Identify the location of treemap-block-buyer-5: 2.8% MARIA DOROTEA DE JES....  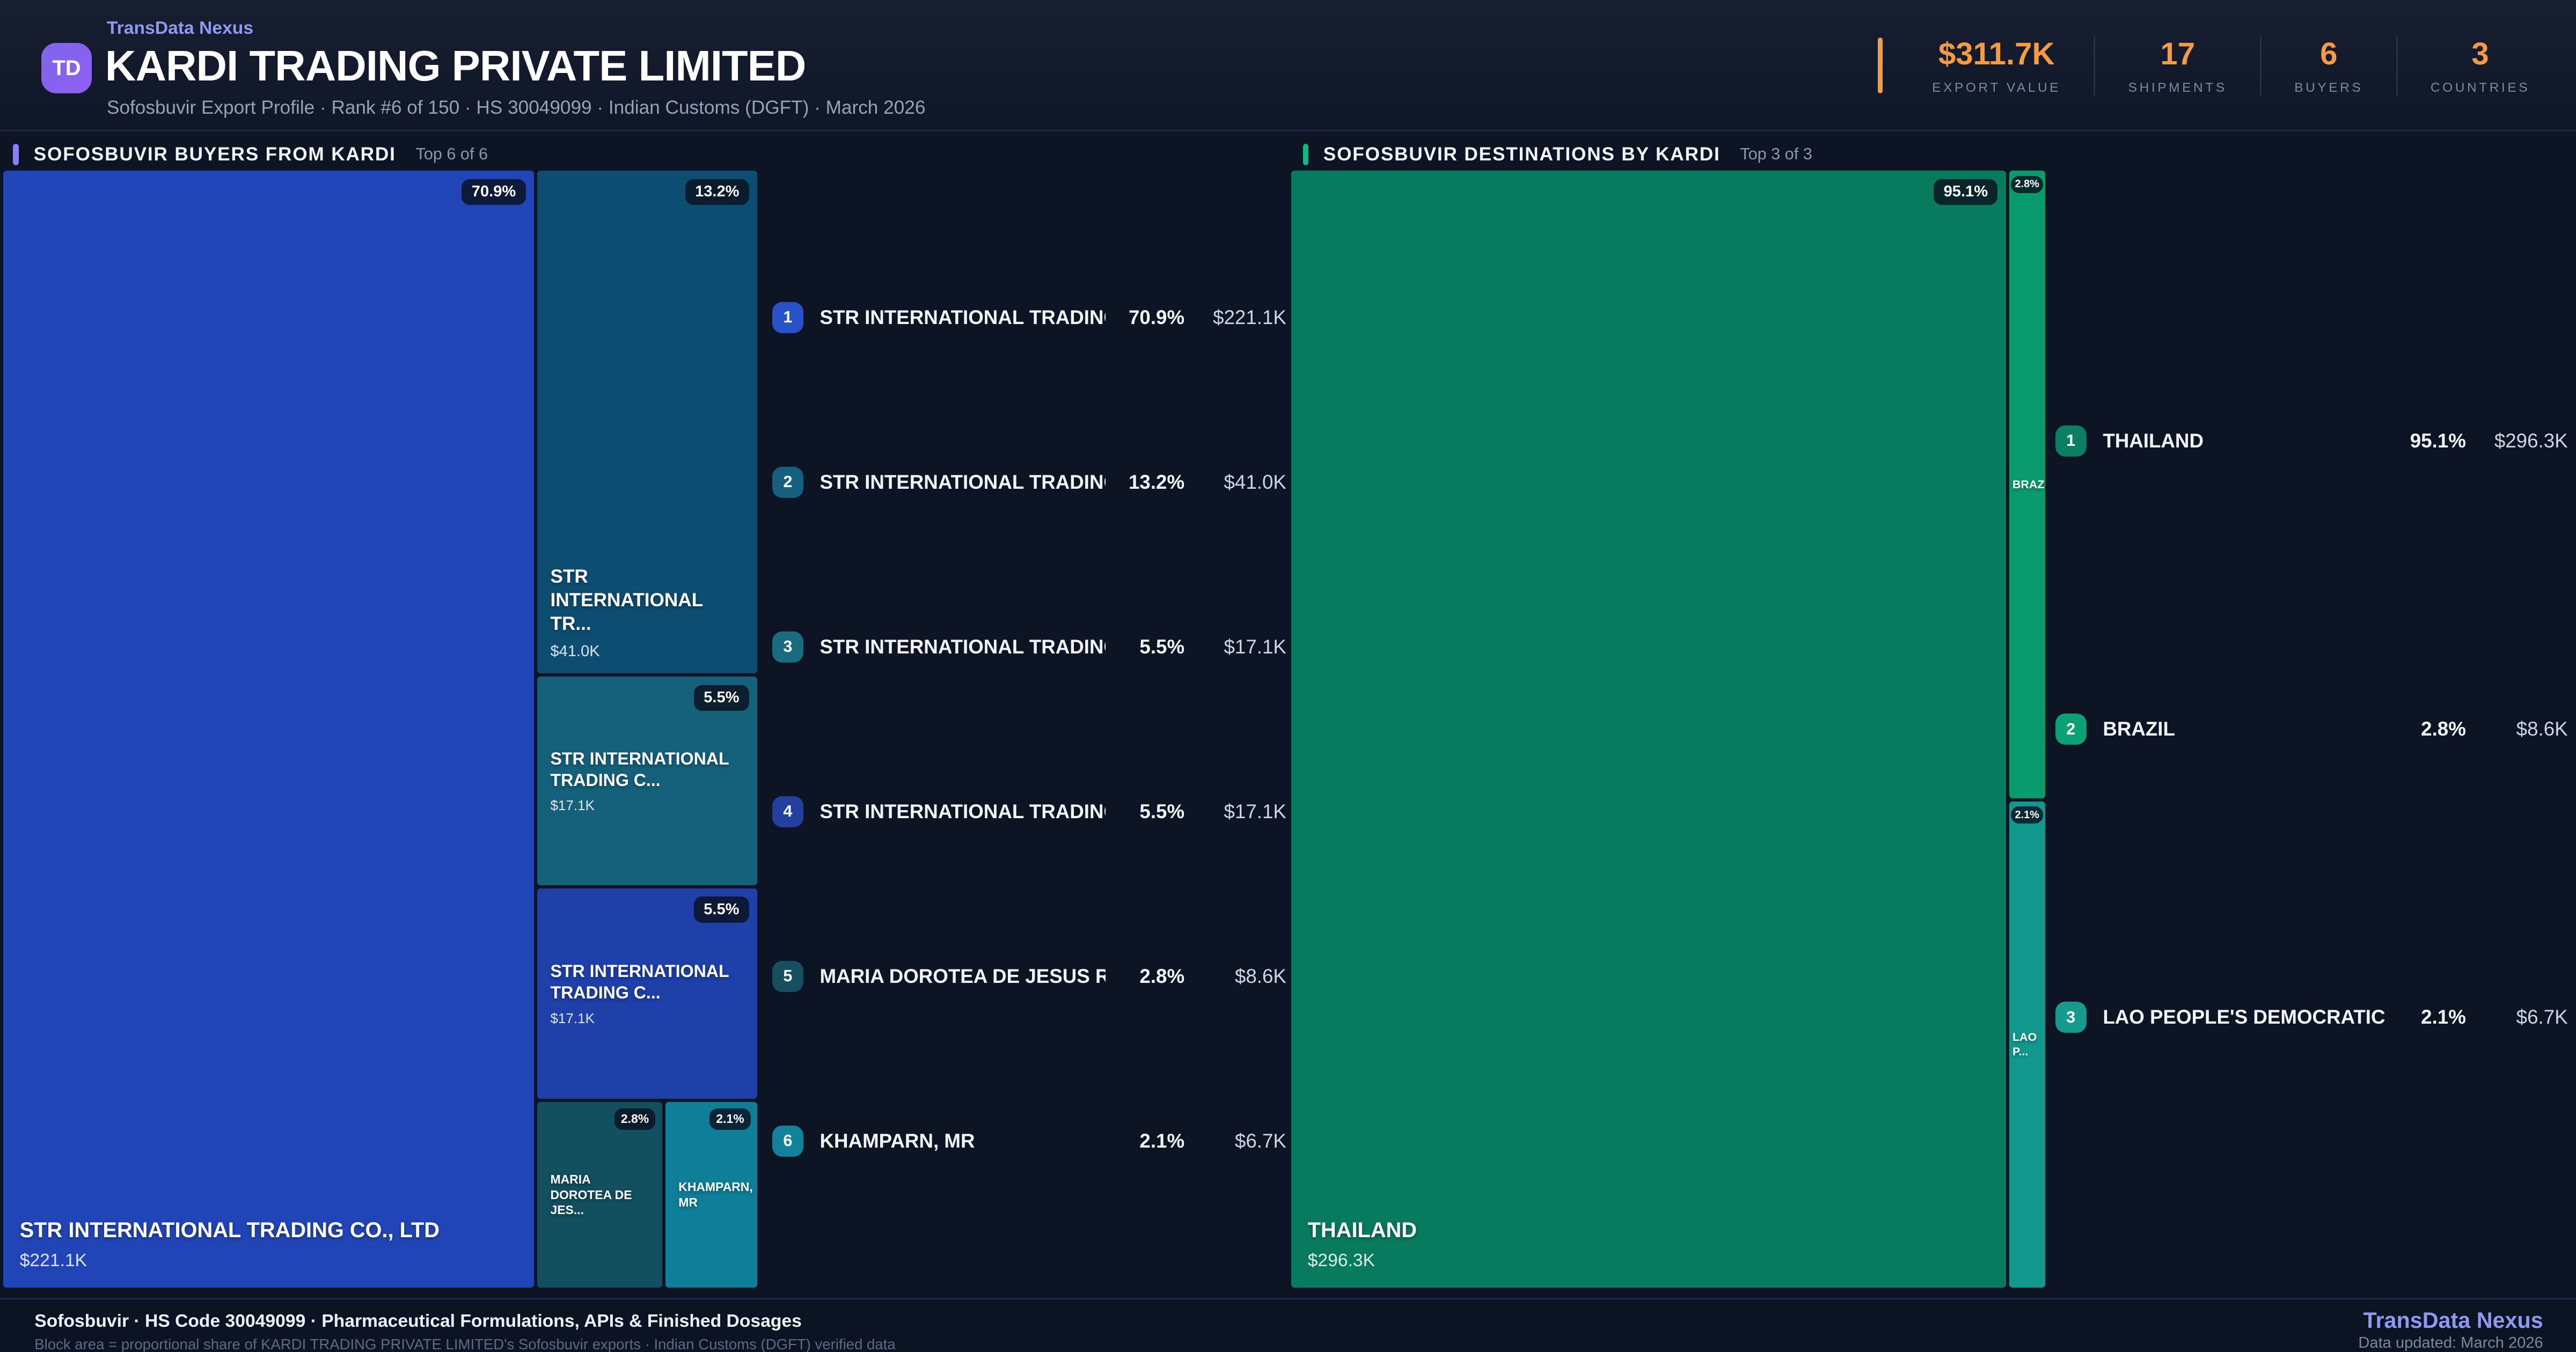
(599, 1195).